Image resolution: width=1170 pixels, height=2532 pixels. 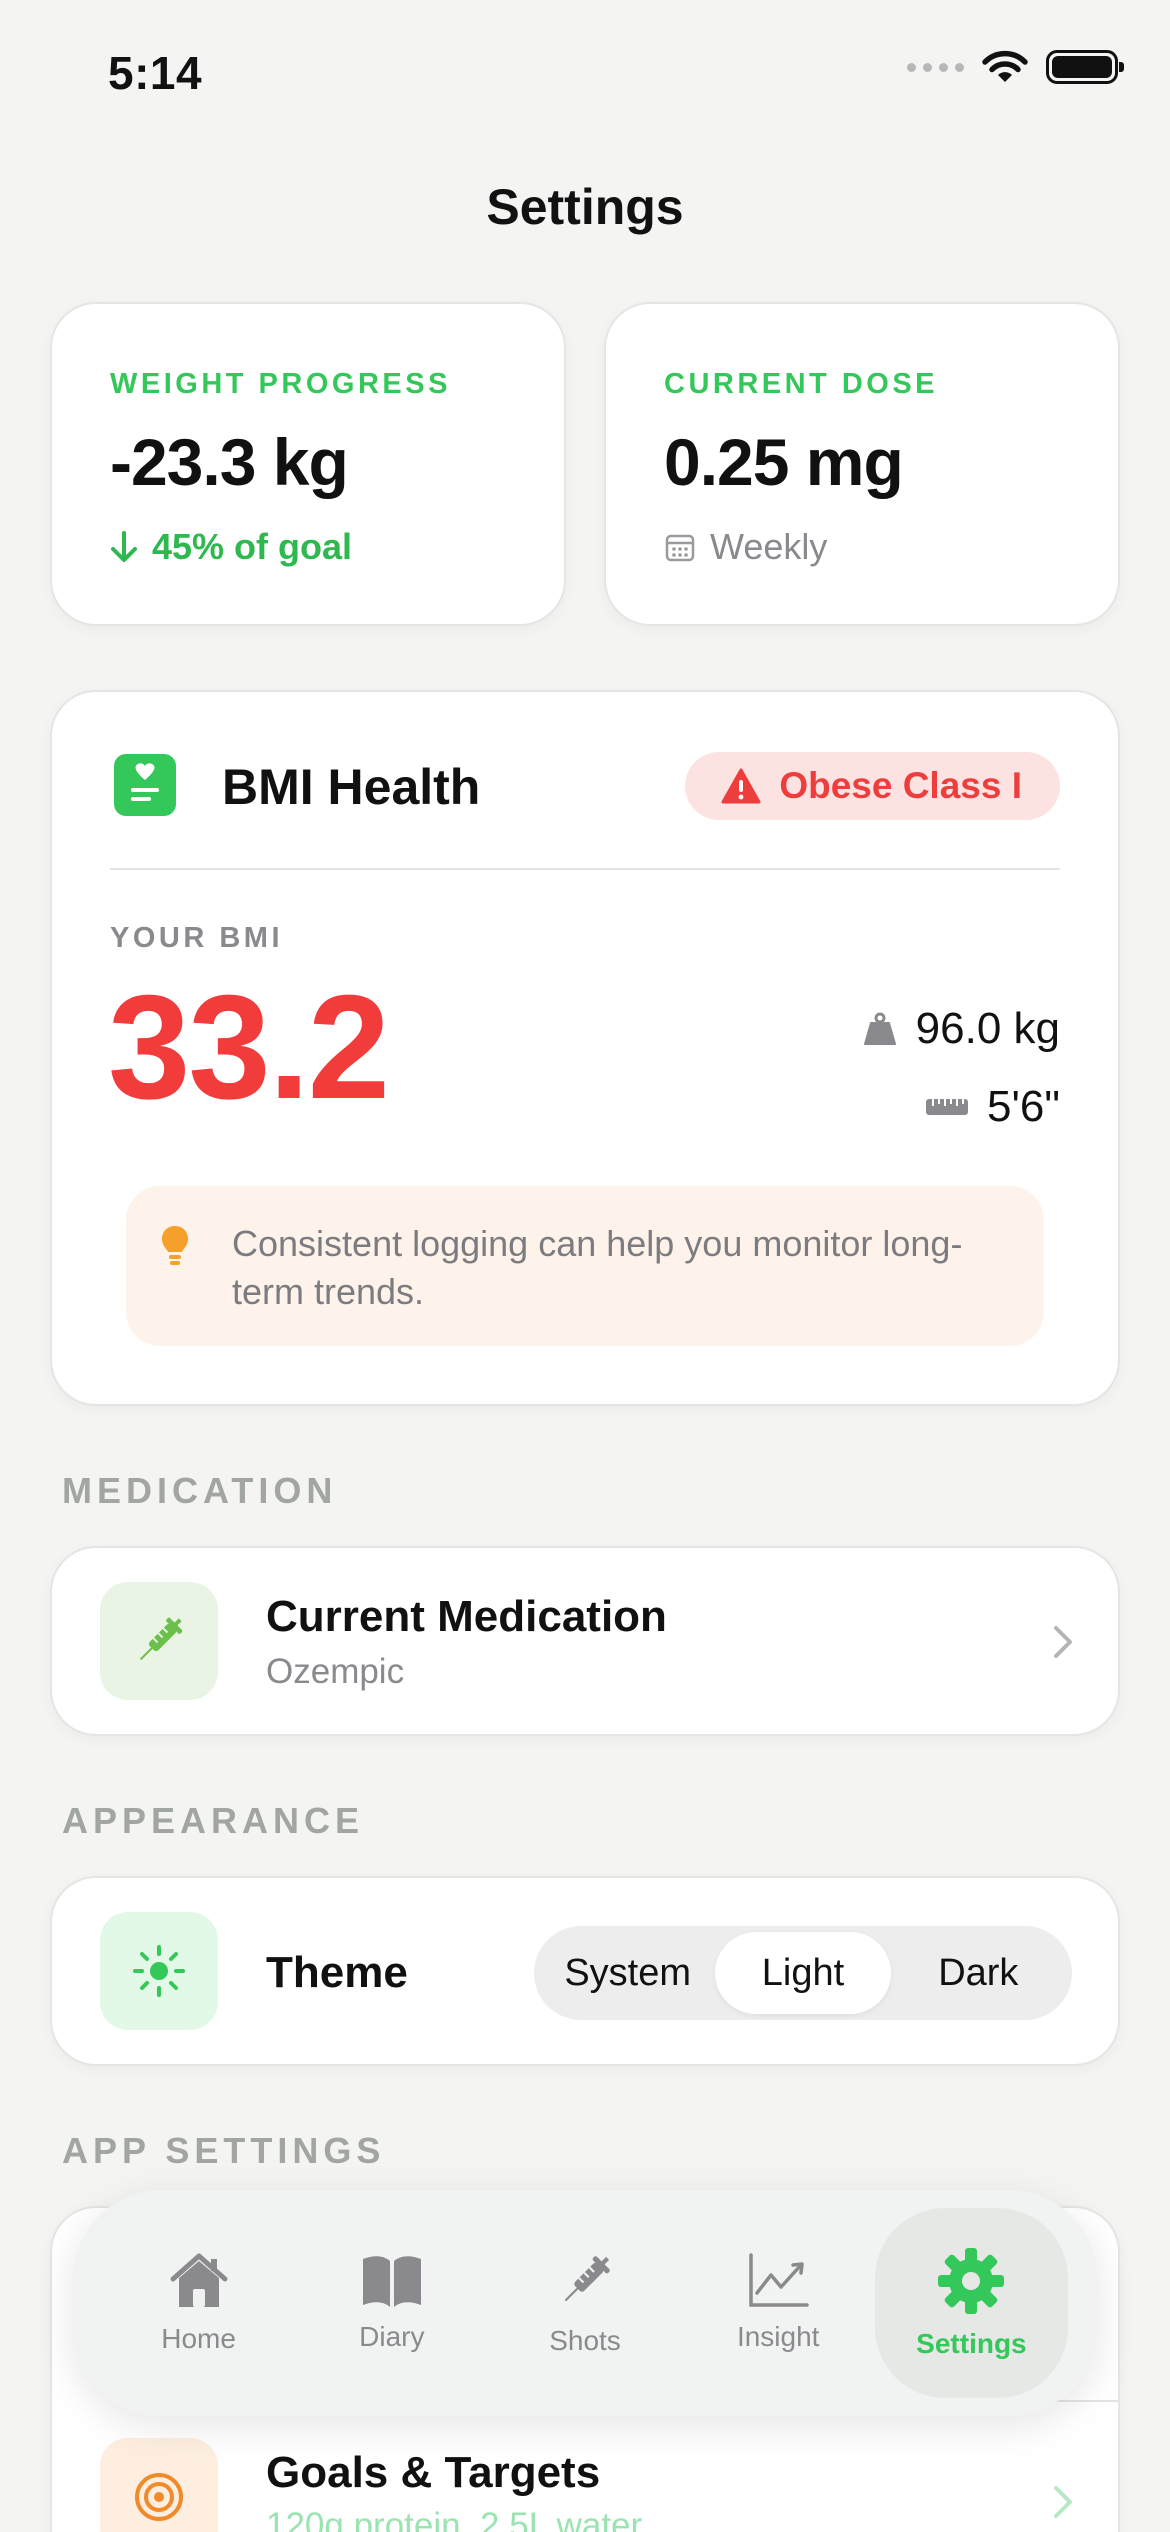 What do you see at coordinates (392, 2336) in the screenshot?
I see `tab-diary-label: Diary` at bounding box center [392, 2336].